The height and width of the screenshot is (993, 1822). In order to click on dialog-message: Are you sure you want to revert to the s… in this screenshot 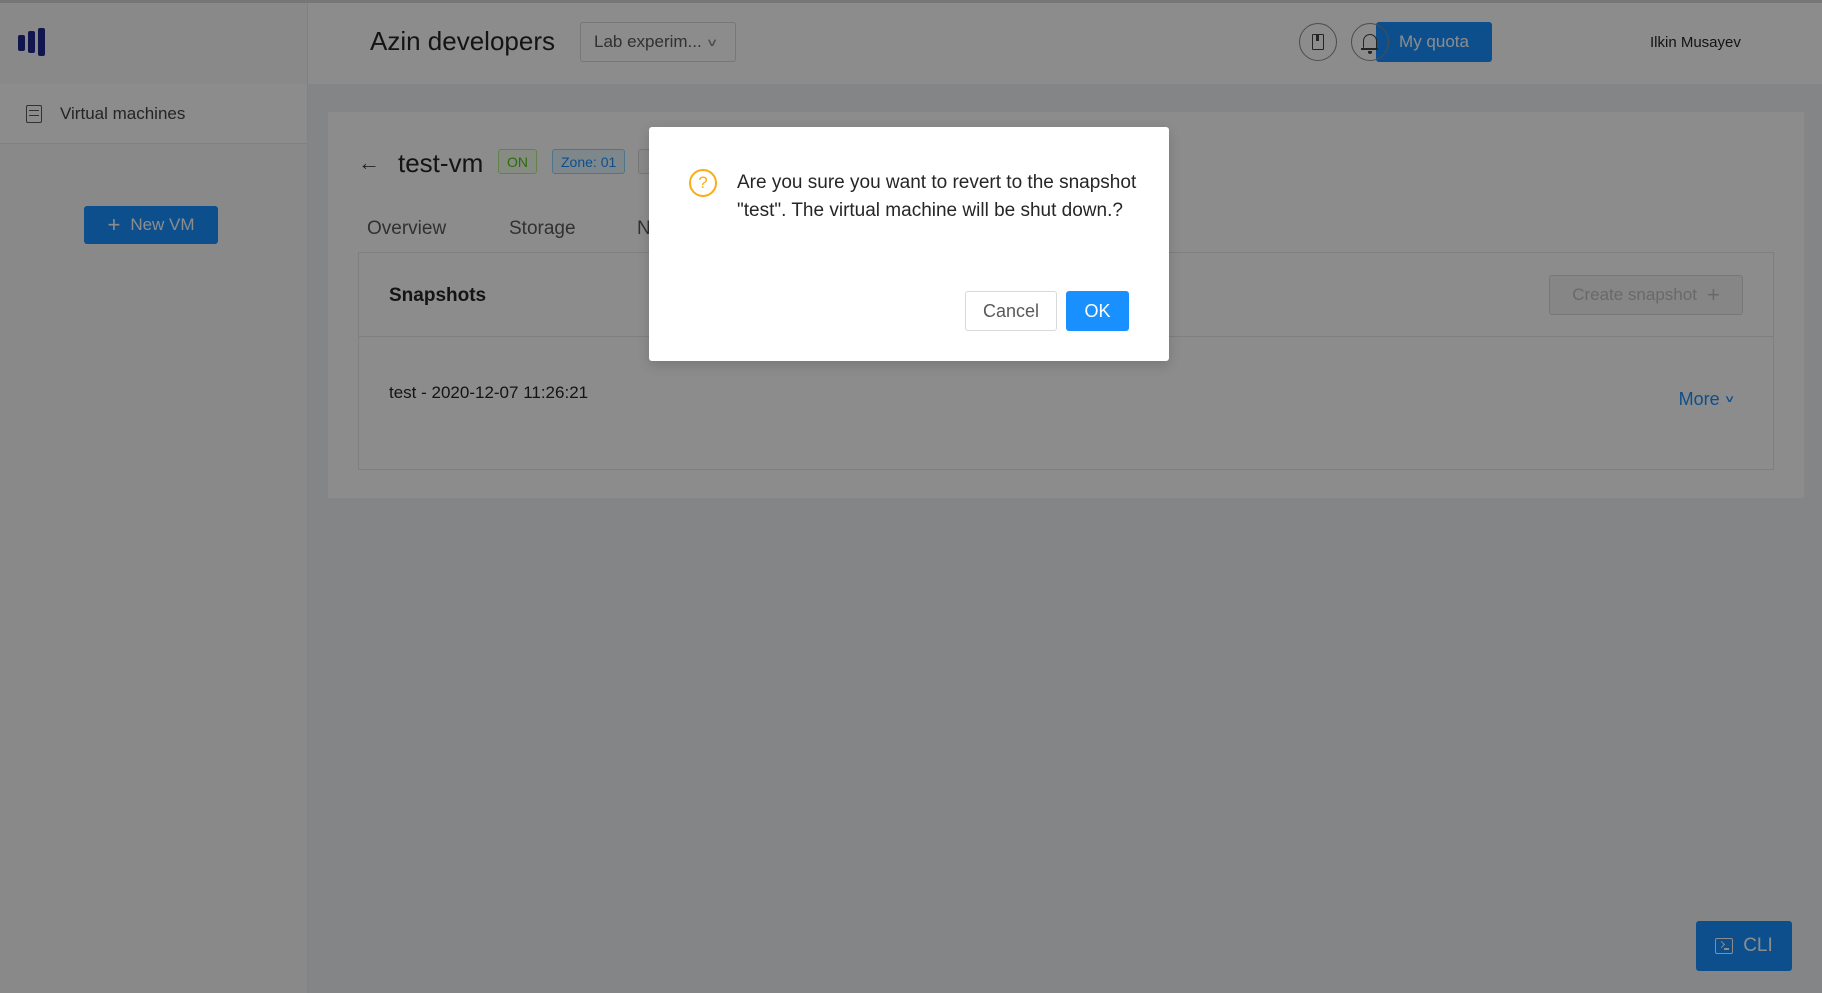, I will do `click(937, 196)`.